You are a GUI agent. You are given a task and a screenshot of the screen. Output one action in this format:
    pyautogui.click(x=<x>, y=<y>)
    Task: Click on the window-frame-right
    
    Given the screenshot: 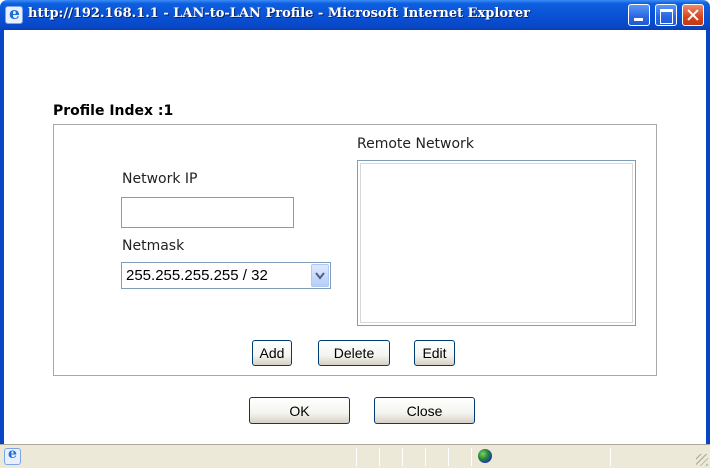 What is the action you would take?
    pyautogui.click(x=708, y=237)
    